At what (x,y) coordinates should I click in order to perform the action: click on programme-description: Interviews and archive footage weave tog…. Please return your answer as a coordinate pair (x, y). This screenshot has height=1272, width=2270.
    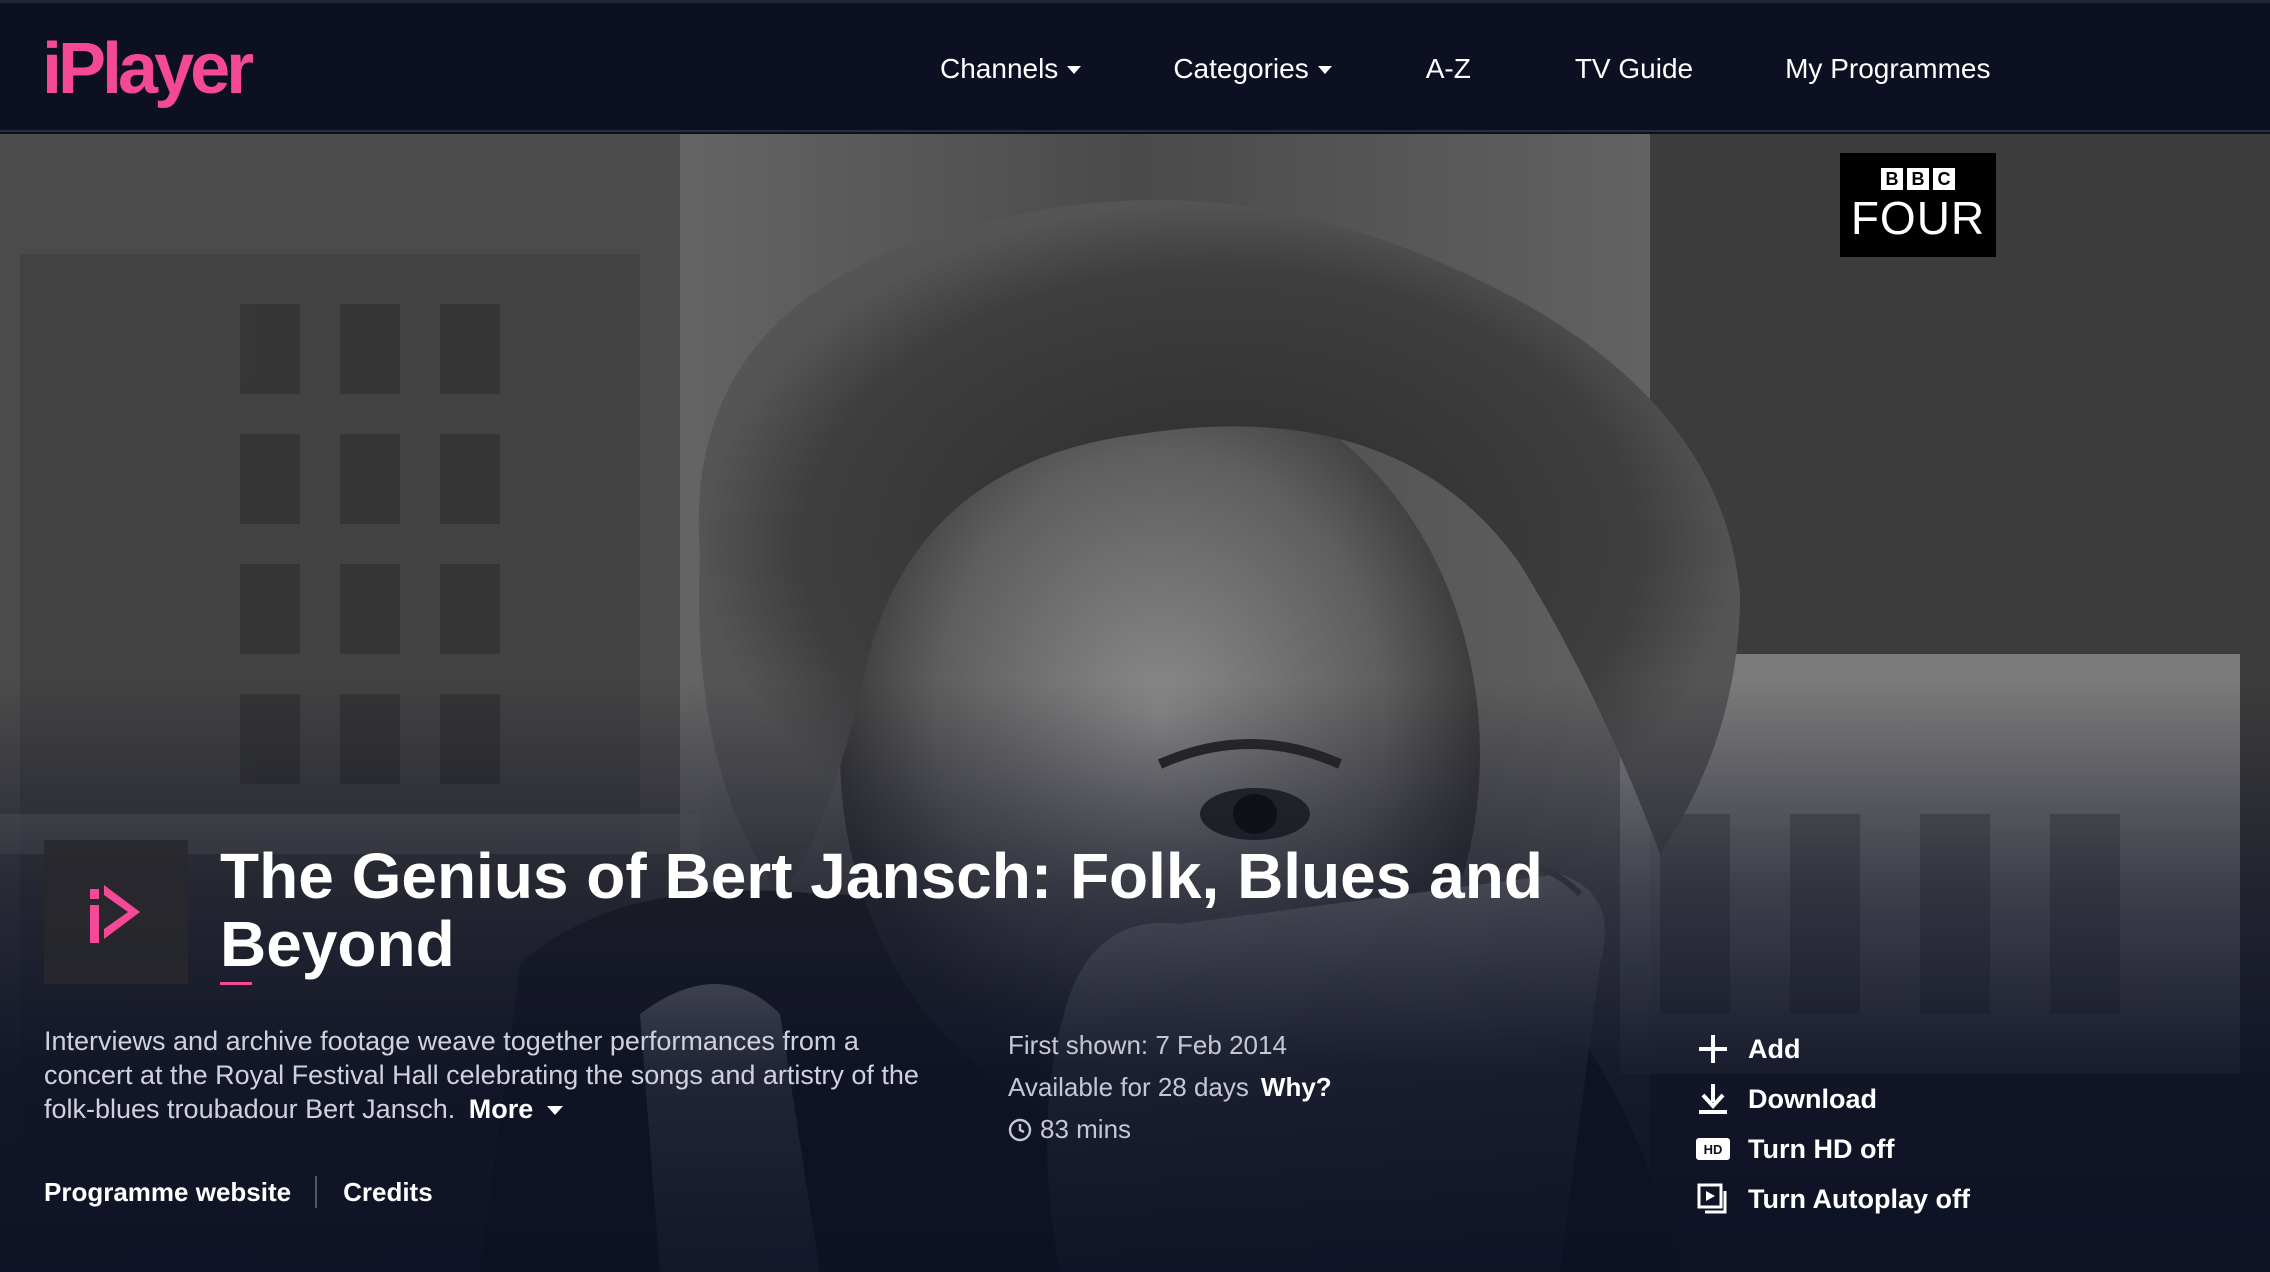
    Looking at the image, I should click on (494, 1075).